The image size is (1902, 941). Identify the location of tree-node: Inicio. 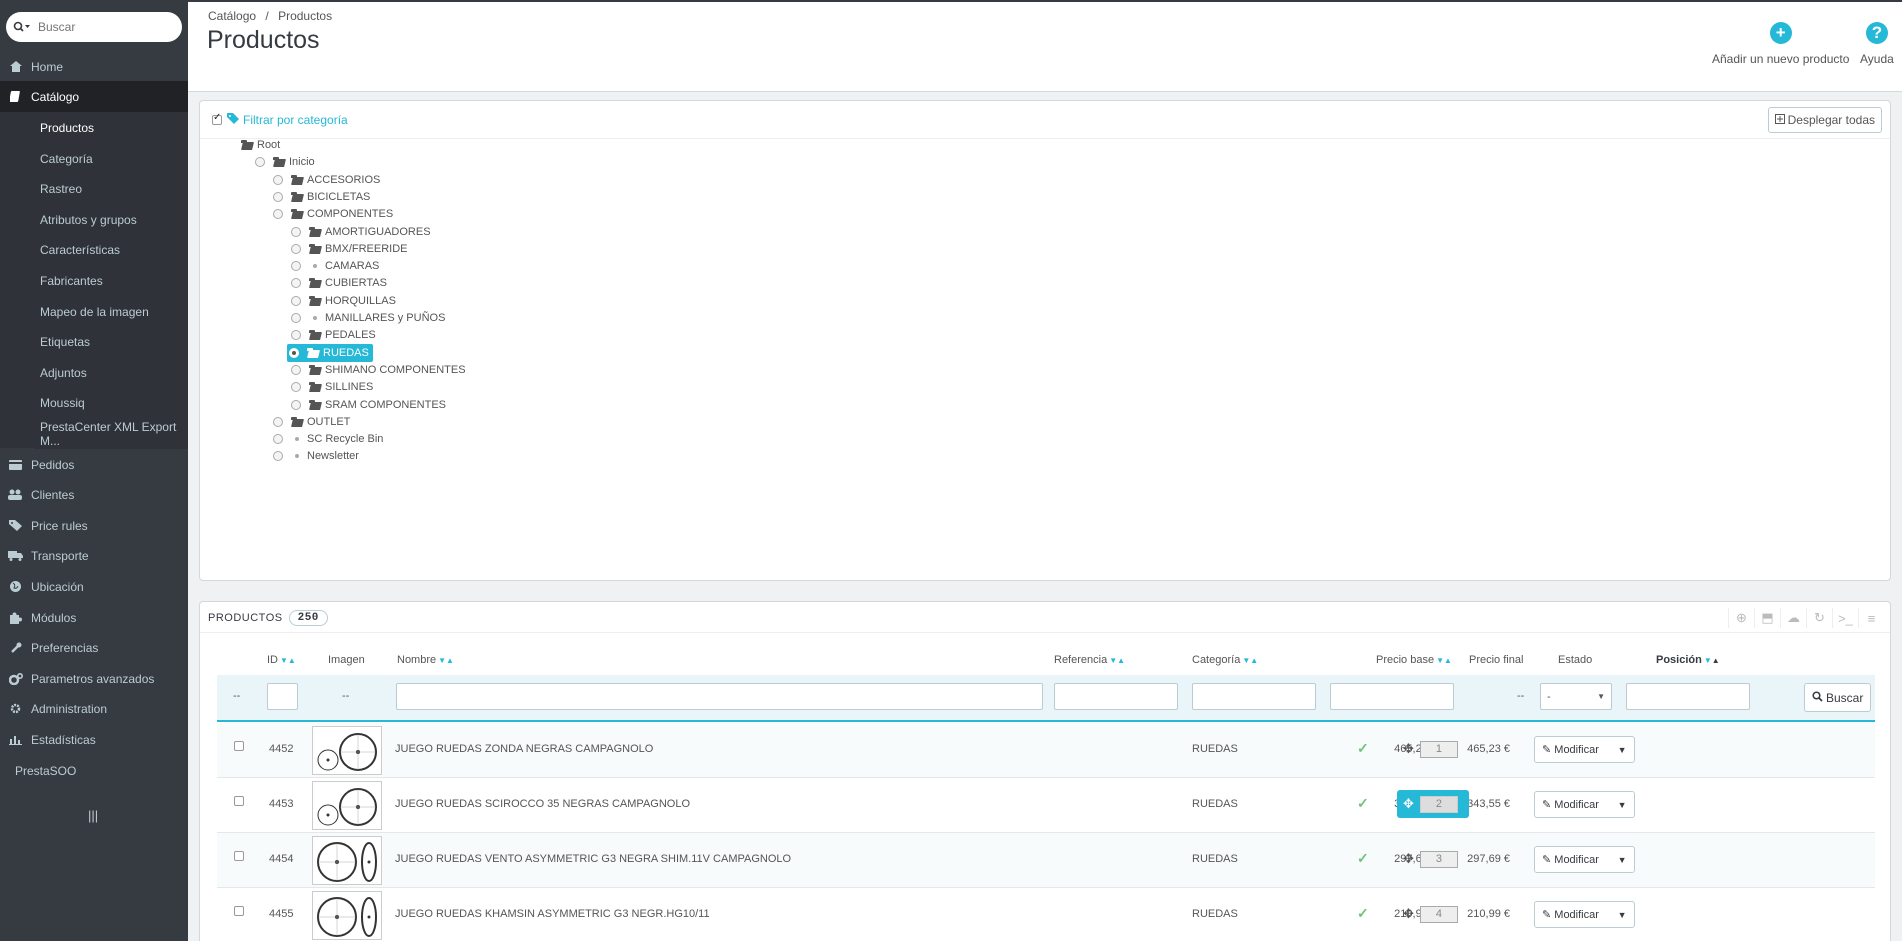
(285, 162).